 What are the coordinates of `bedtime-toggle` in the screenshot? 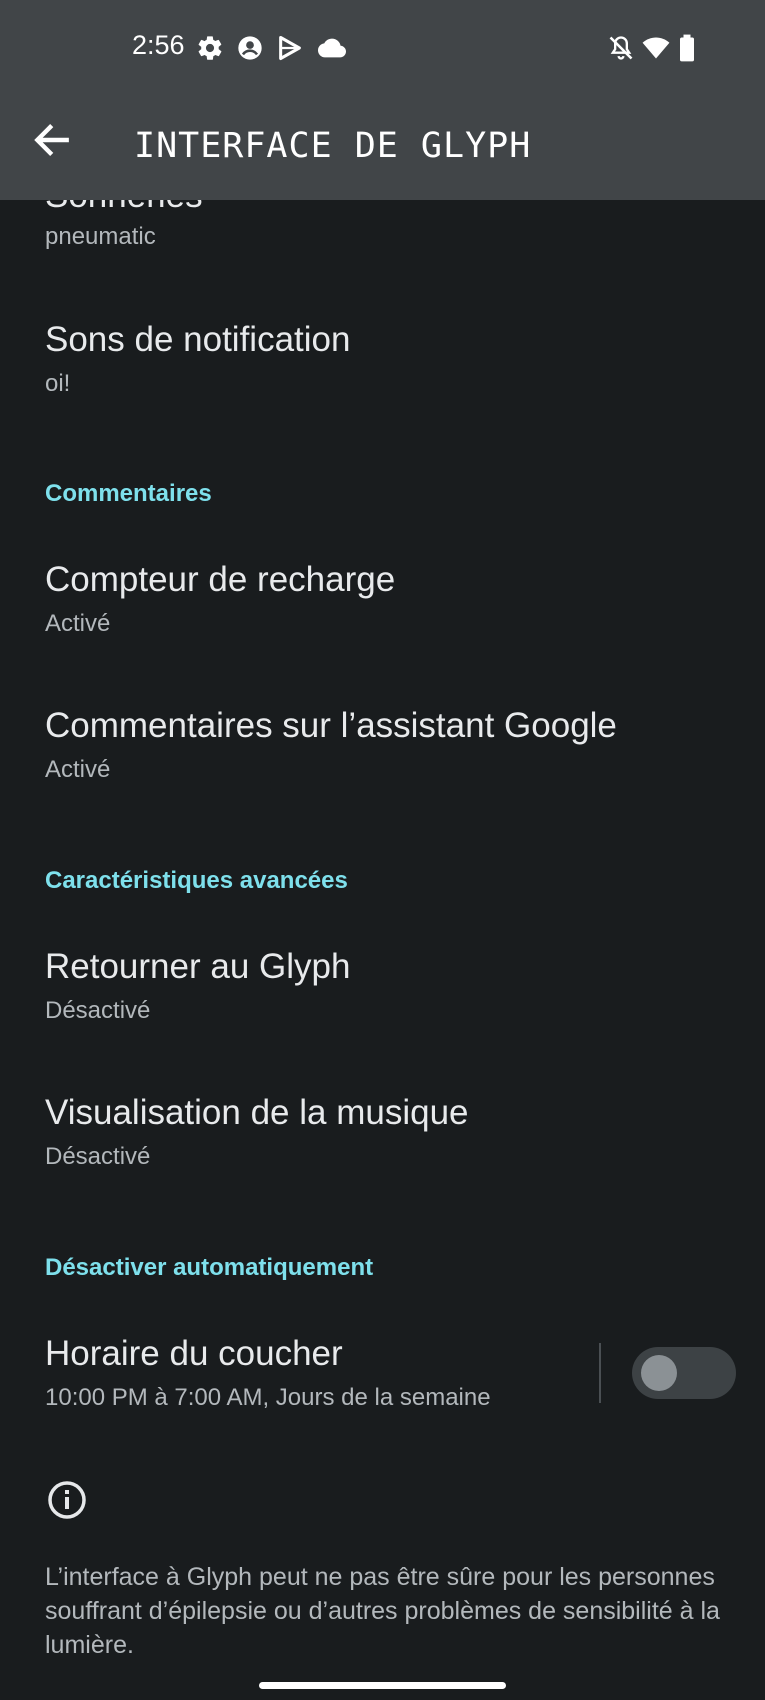 It's located at (684, 1373).